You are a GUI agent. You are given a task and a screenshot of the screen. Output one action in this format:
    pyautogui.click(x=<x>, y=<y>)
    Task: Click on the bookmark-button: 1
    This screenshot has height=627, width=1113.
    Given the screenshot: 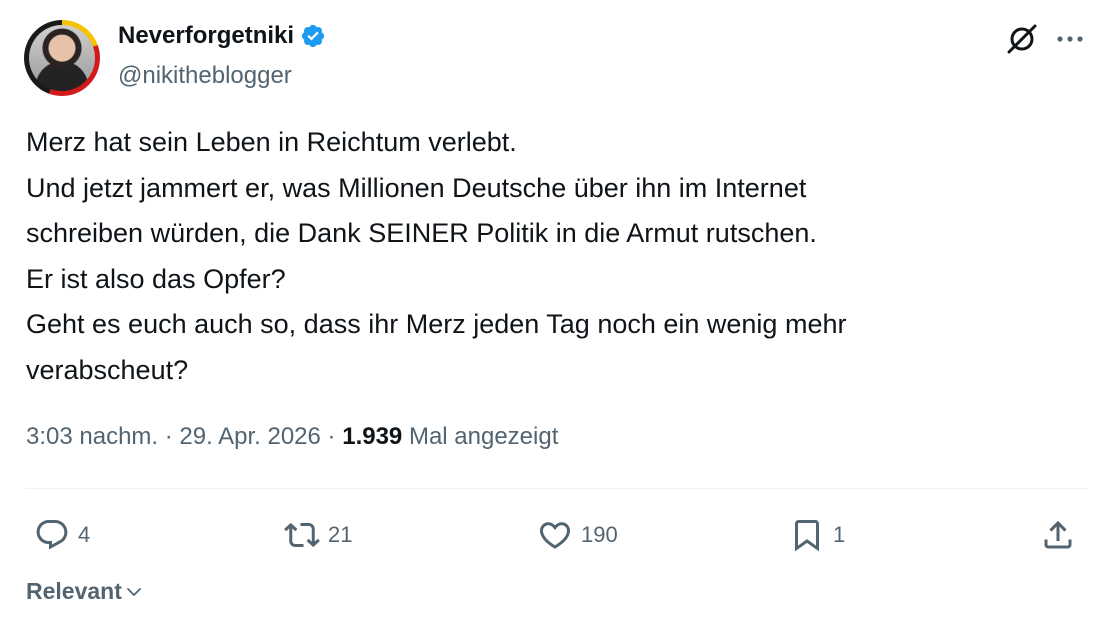 What is the action you would take?
    pyautogui.click(x=817, y=535)
    